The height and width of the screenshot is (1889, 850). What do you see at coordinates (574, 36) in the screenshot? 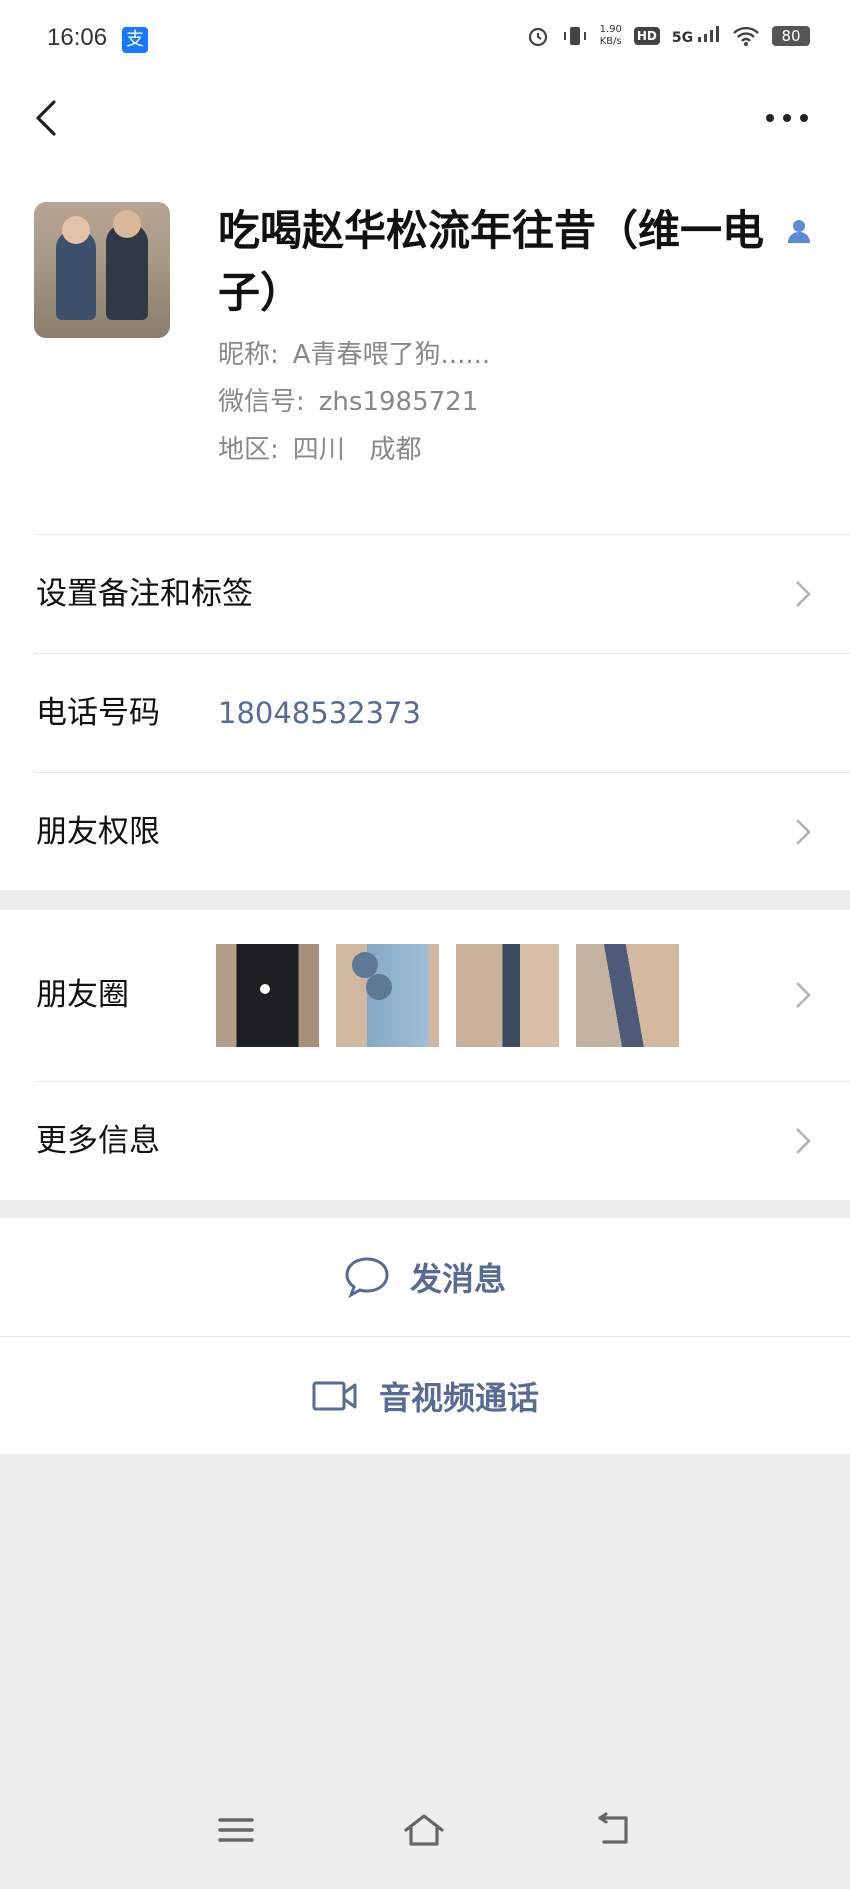
I see `vibrate-icon` at bounding box center [574, 36].